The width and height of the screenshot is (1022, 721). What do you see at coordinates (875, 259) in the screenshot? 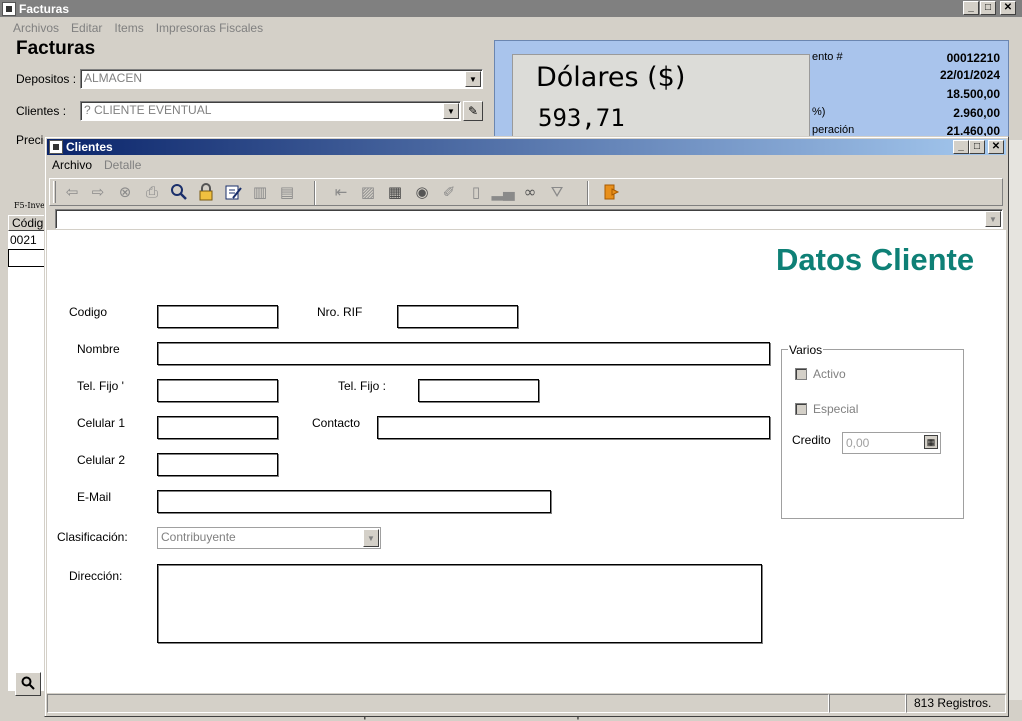
I see `form-heading: Datos Cliente` at bounding box center [875, 259].